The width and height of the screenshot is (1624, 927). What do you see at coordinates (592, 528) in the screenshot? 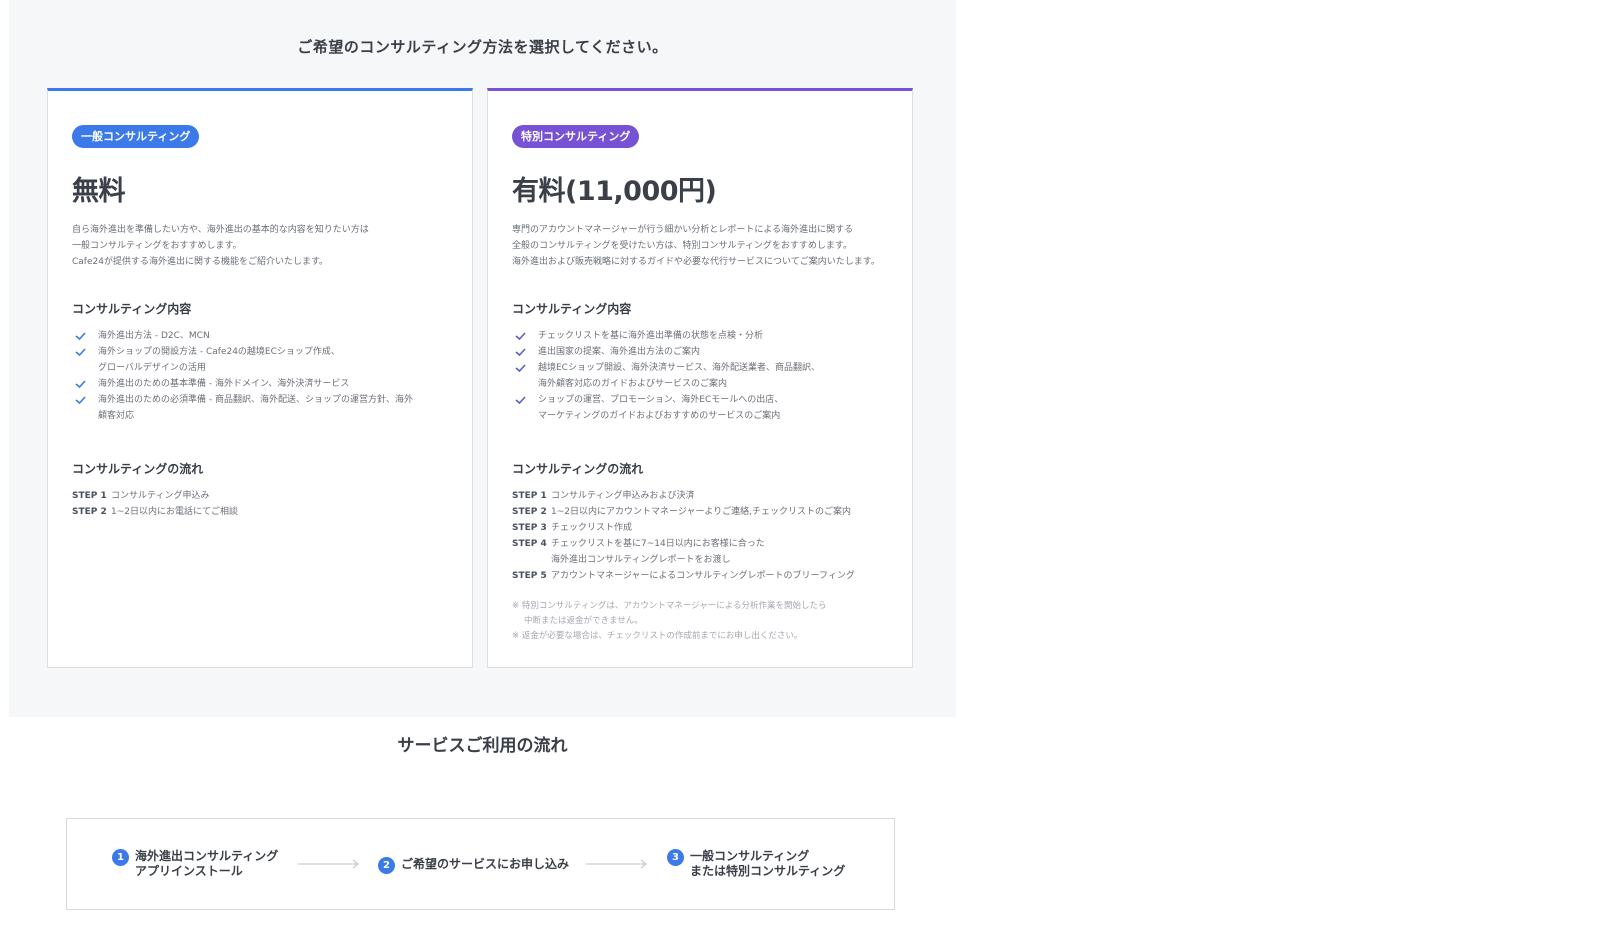
I see `step-text: チェックリスト作成` at bounding box center [592, 528].